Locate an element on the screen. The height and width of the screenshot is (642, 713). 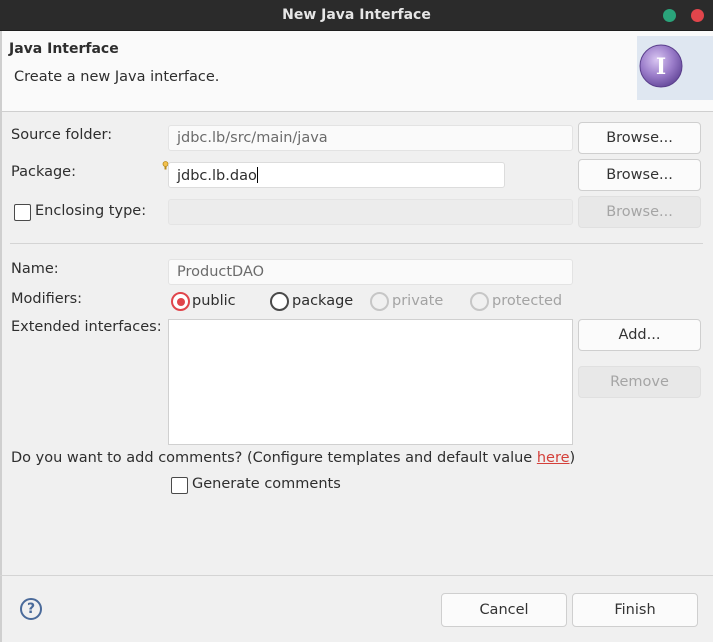
minimize-button is located at coordinates (669, 15).